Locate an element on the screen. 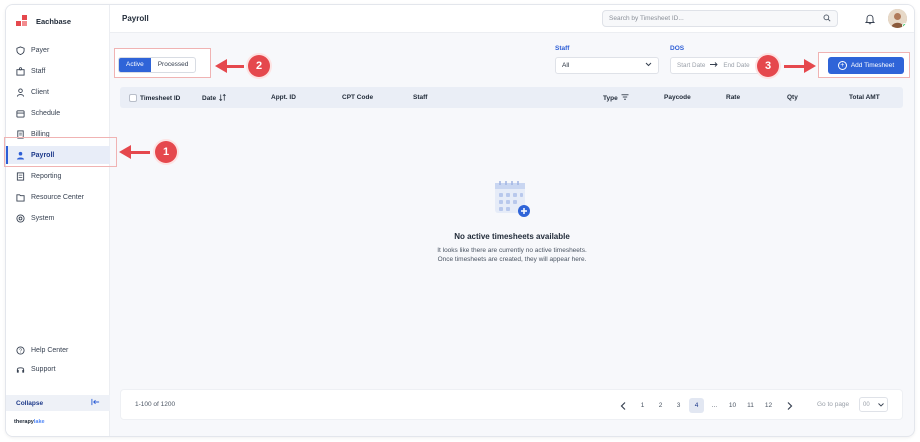 Image resolution: width=920 pixels, height=442 pixels. dos-date-range: Start Date End Date is located at coordinates (716, 65).